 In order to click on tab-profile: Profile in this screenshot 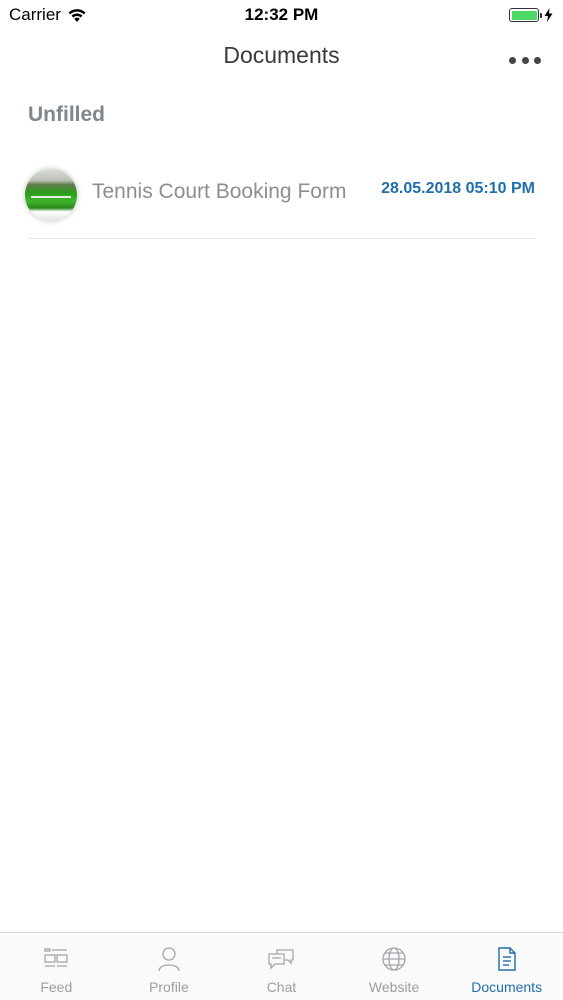, I will do `click(169, 966)`.